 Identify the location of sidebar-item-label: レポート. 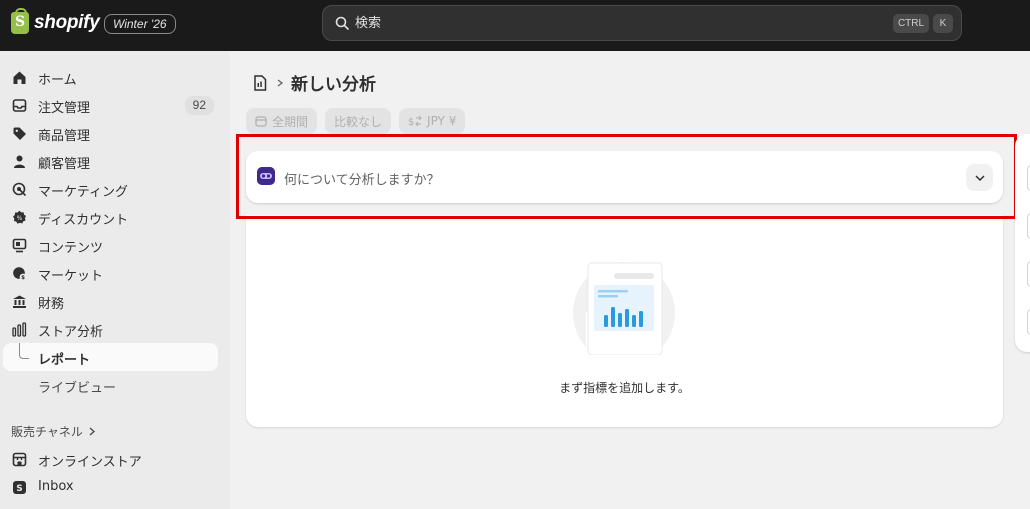
(64, 360).